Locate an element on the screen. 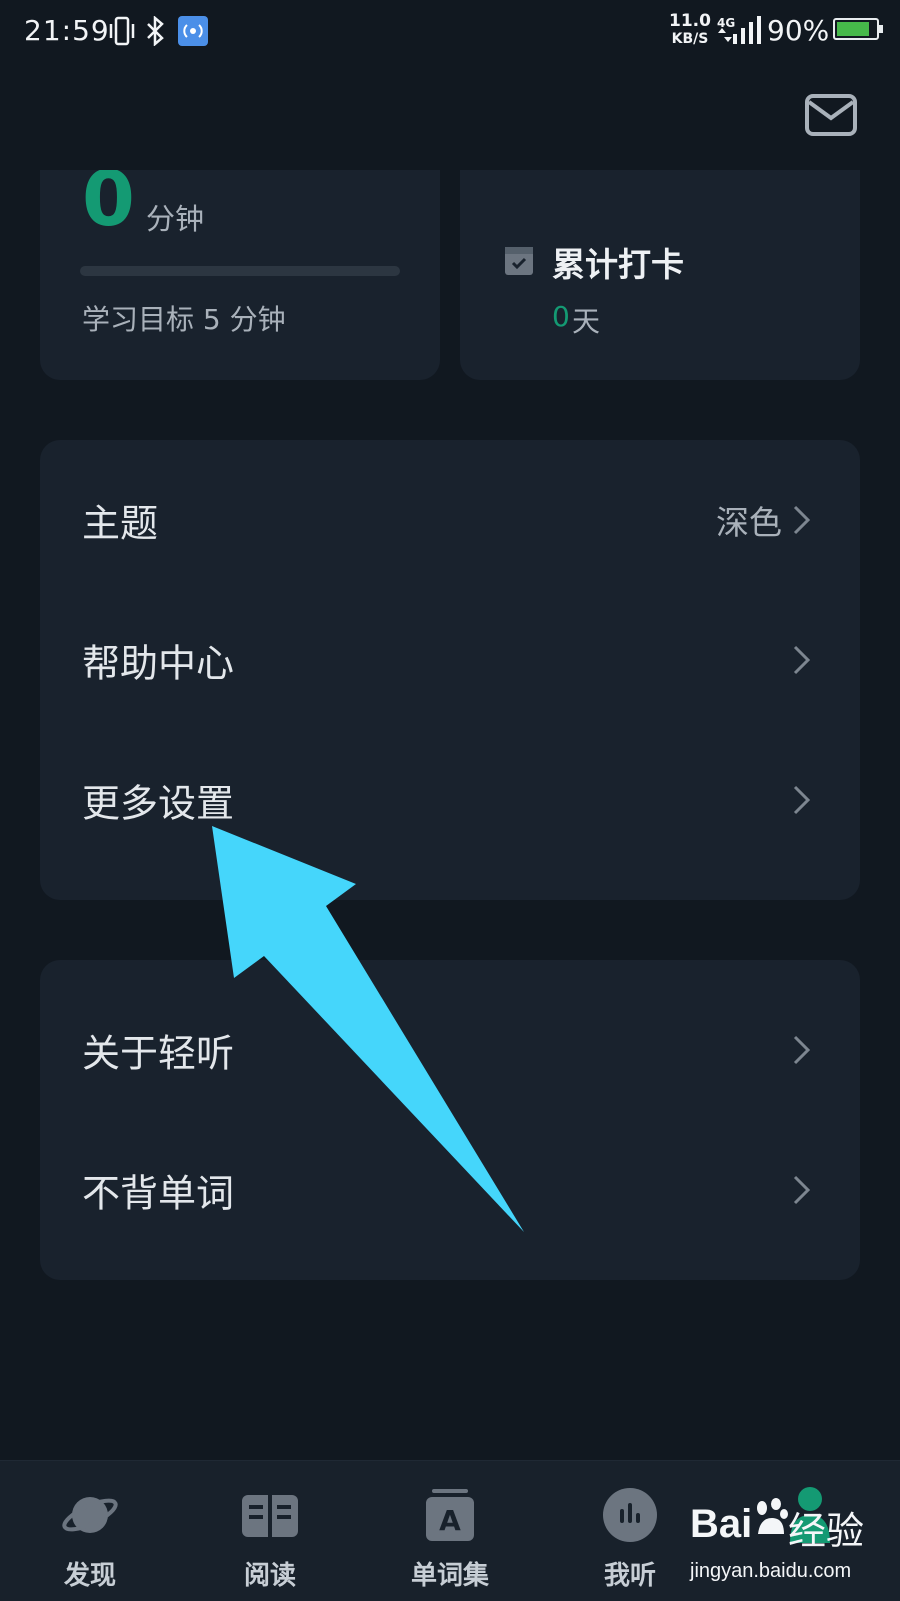 Image resolution: width=900 pixels, height=1601 pixels. menu-item-about: 关于轻听 is located at coordinates (450, 1050).